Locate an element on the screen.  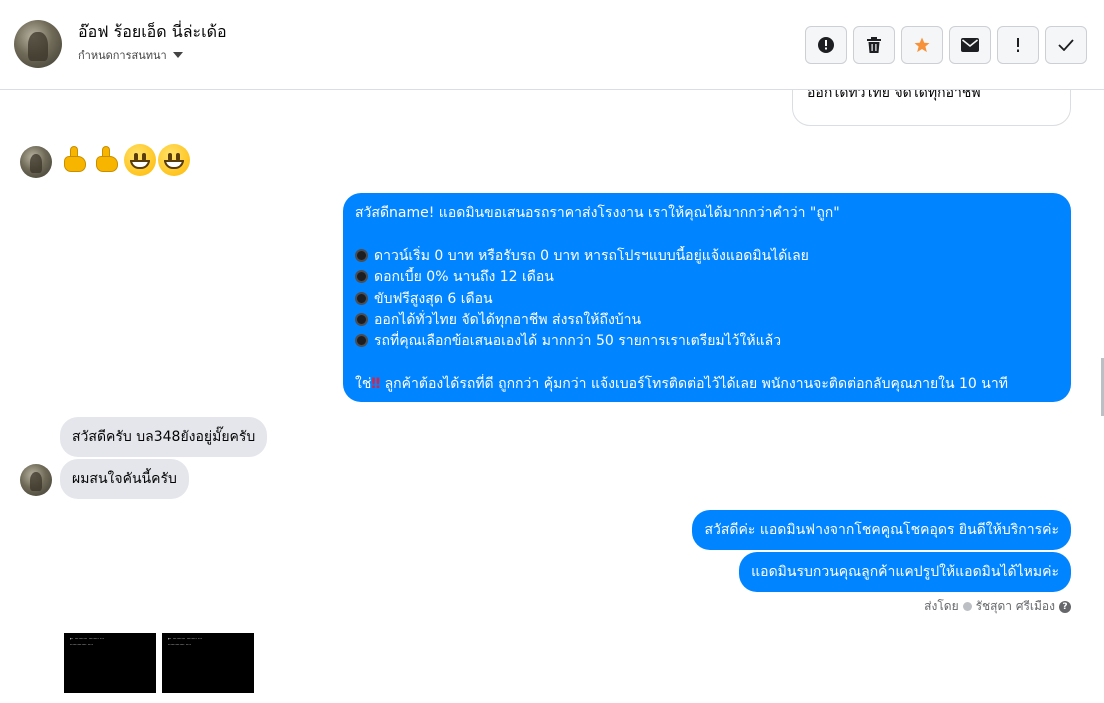
promo-closing-prefix: ใช่ is located at coordinates (363, 384).